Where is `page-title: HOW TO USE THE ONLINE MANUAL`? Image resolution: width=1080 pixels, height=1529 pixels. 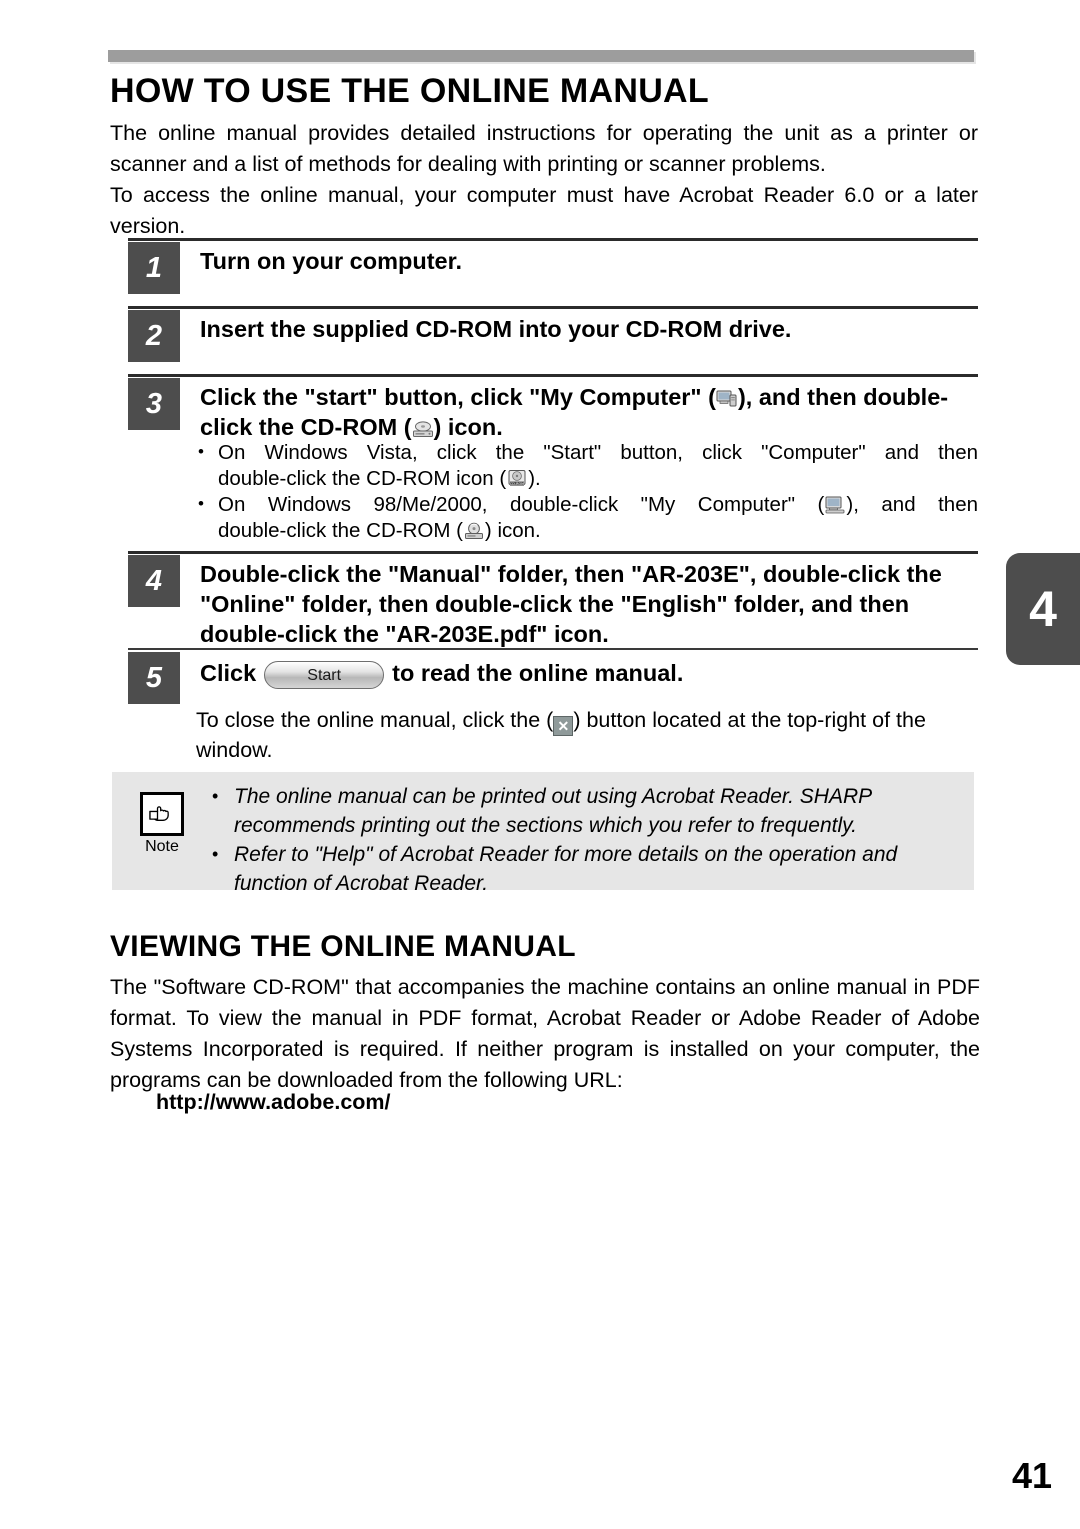
page-title: HOW TO USE THE ONLINE MANUAL is located at coordinates (409, 91).